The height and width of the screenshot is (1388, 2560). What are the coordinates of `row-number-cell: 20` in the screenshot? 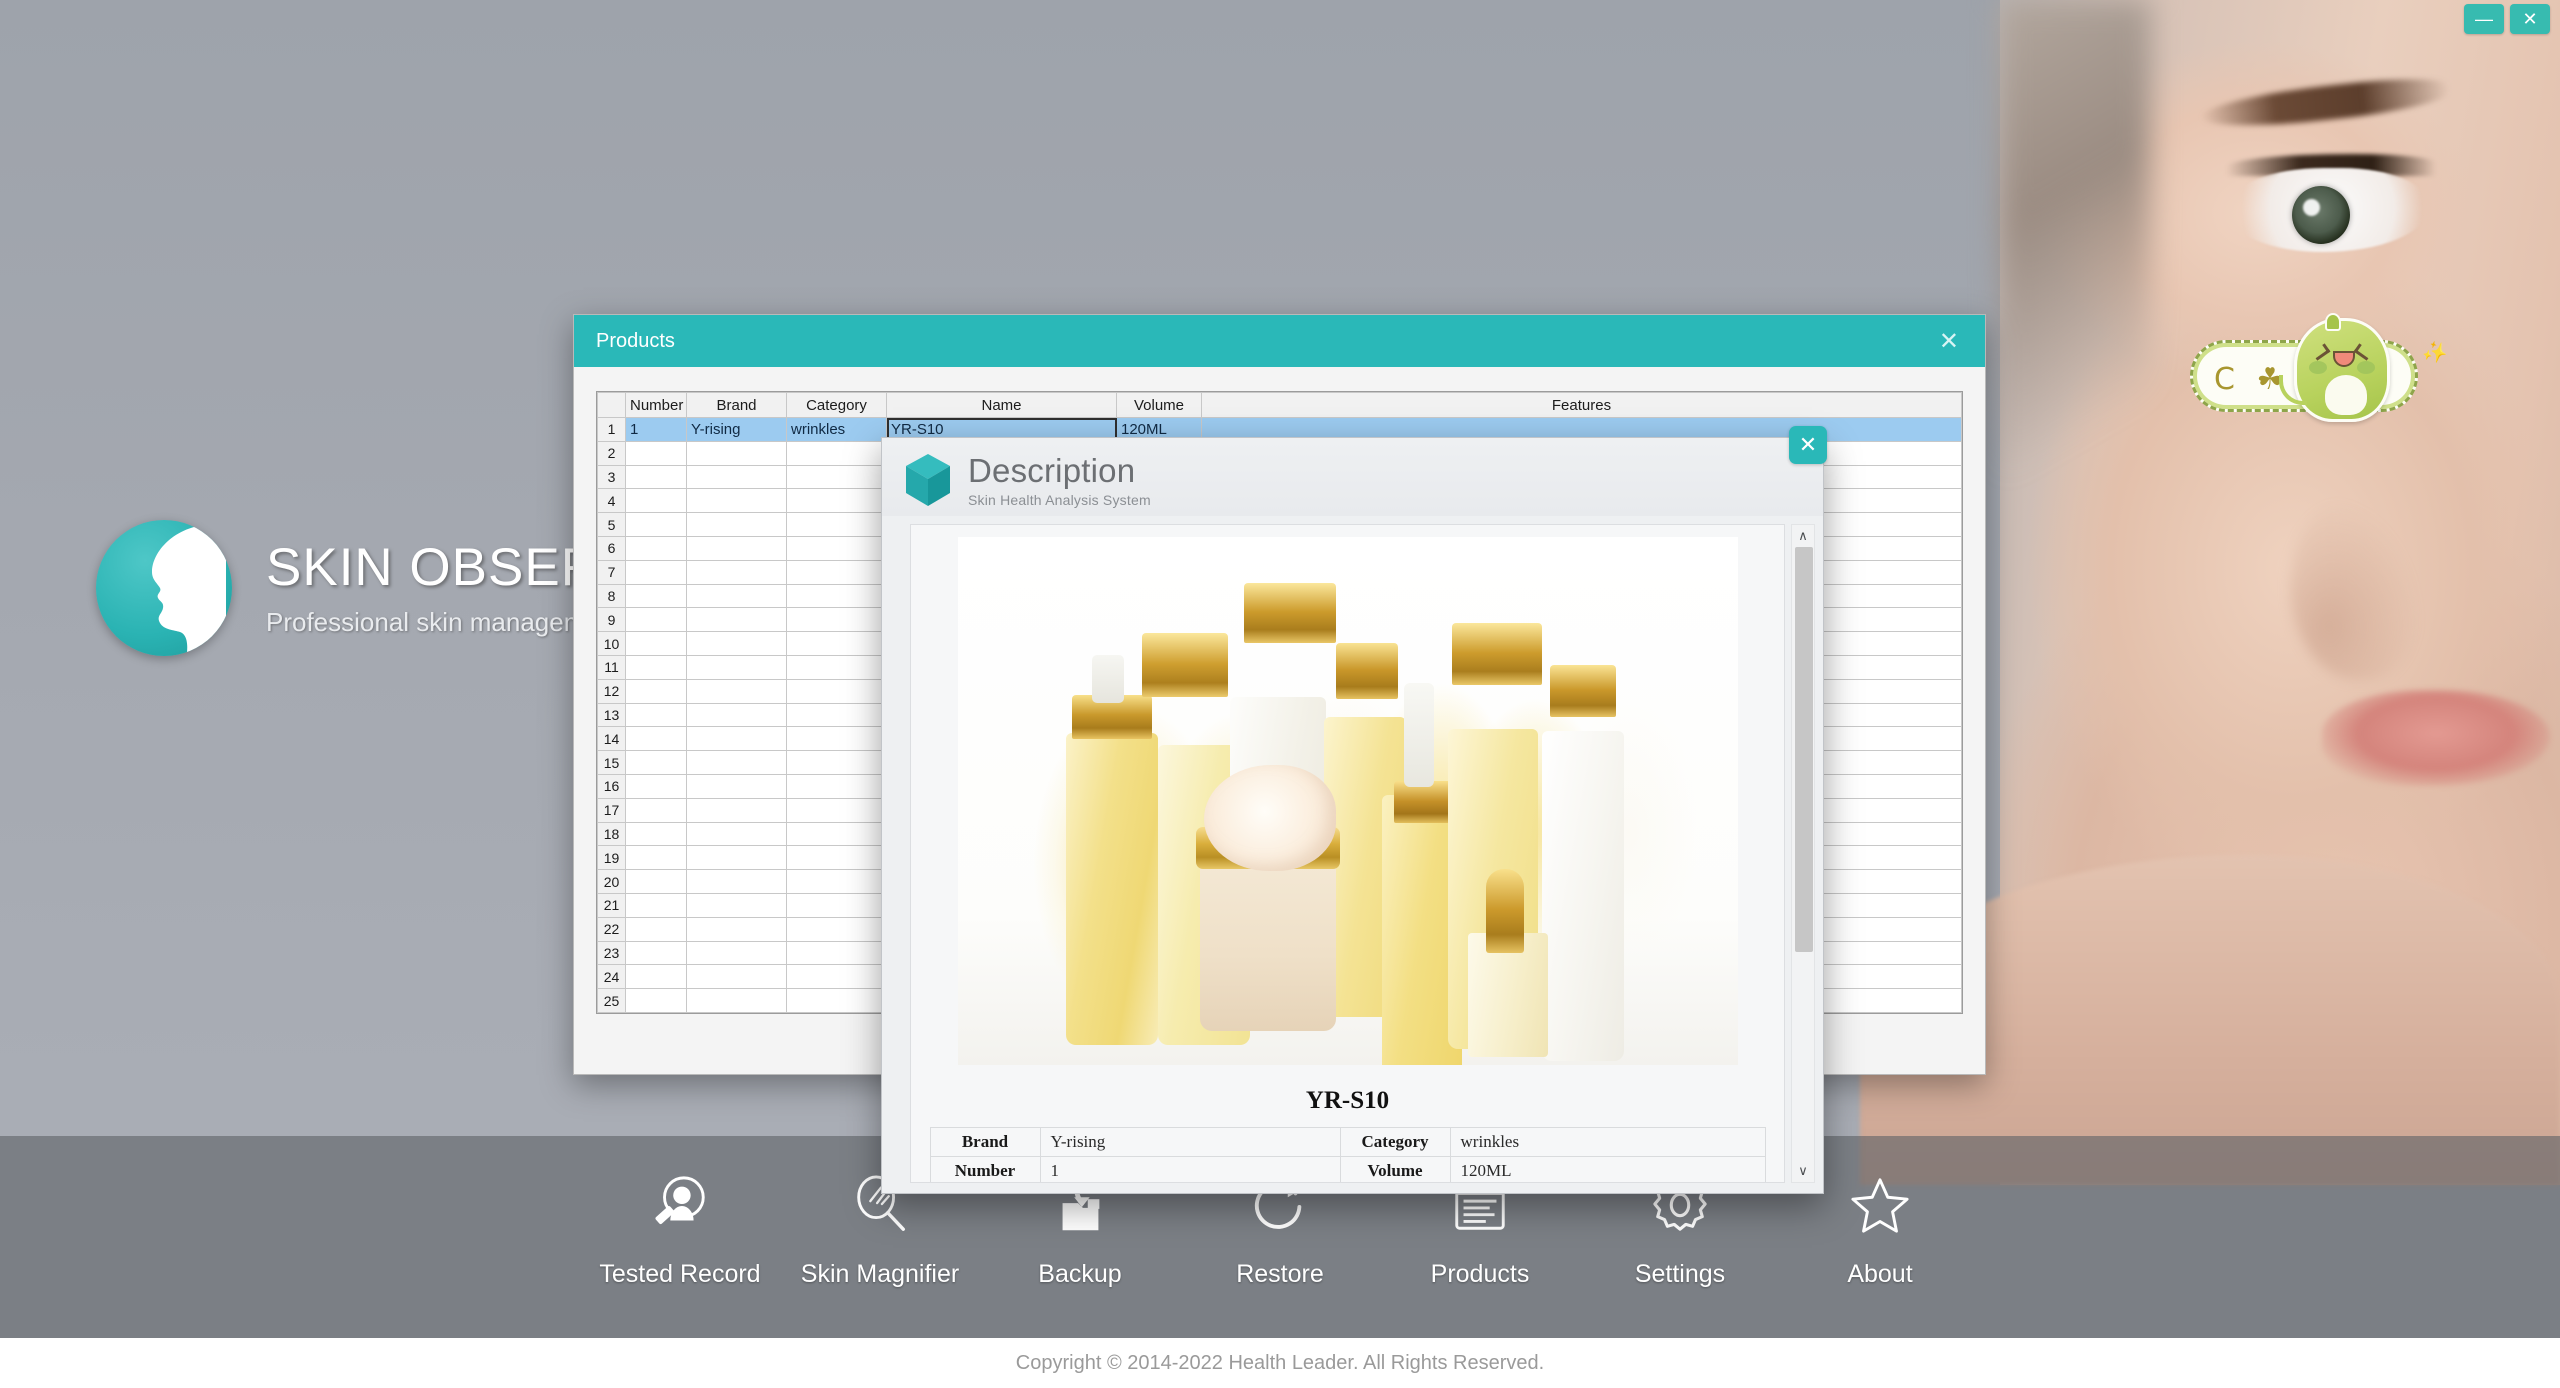 It's located at (611, 881).